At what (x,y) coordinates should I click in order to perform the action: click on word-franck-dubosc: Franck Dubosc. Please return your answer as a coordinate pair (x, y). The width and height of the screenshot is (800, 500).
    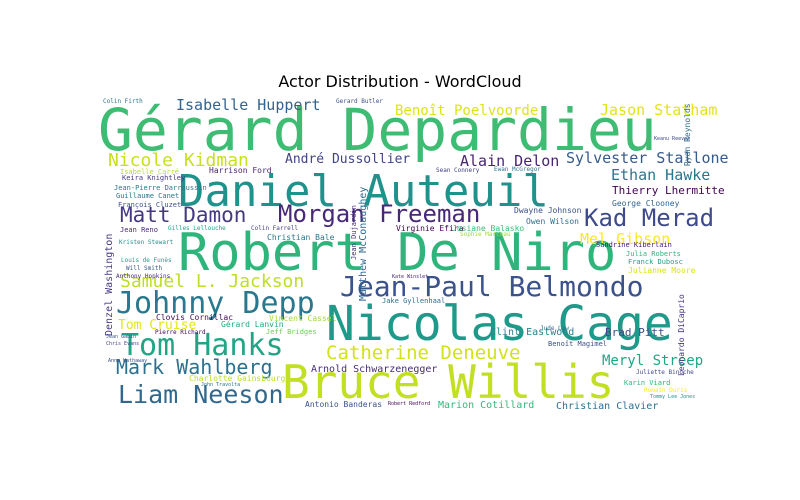
    Looking at the image, I should click on (655, 262).